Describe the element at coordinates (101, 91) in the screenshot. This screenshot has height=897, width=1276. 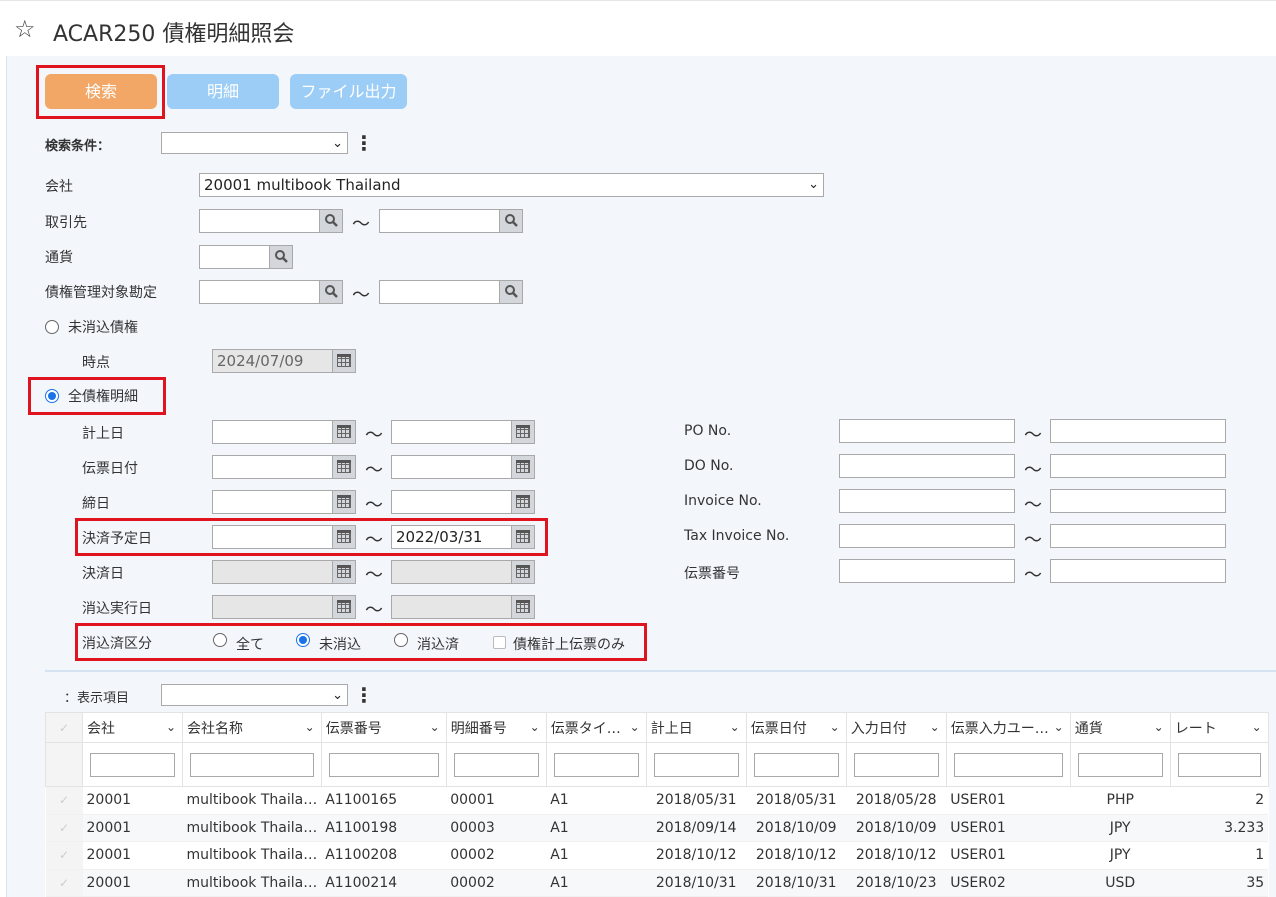
I see `search-button: 検索` at that location.